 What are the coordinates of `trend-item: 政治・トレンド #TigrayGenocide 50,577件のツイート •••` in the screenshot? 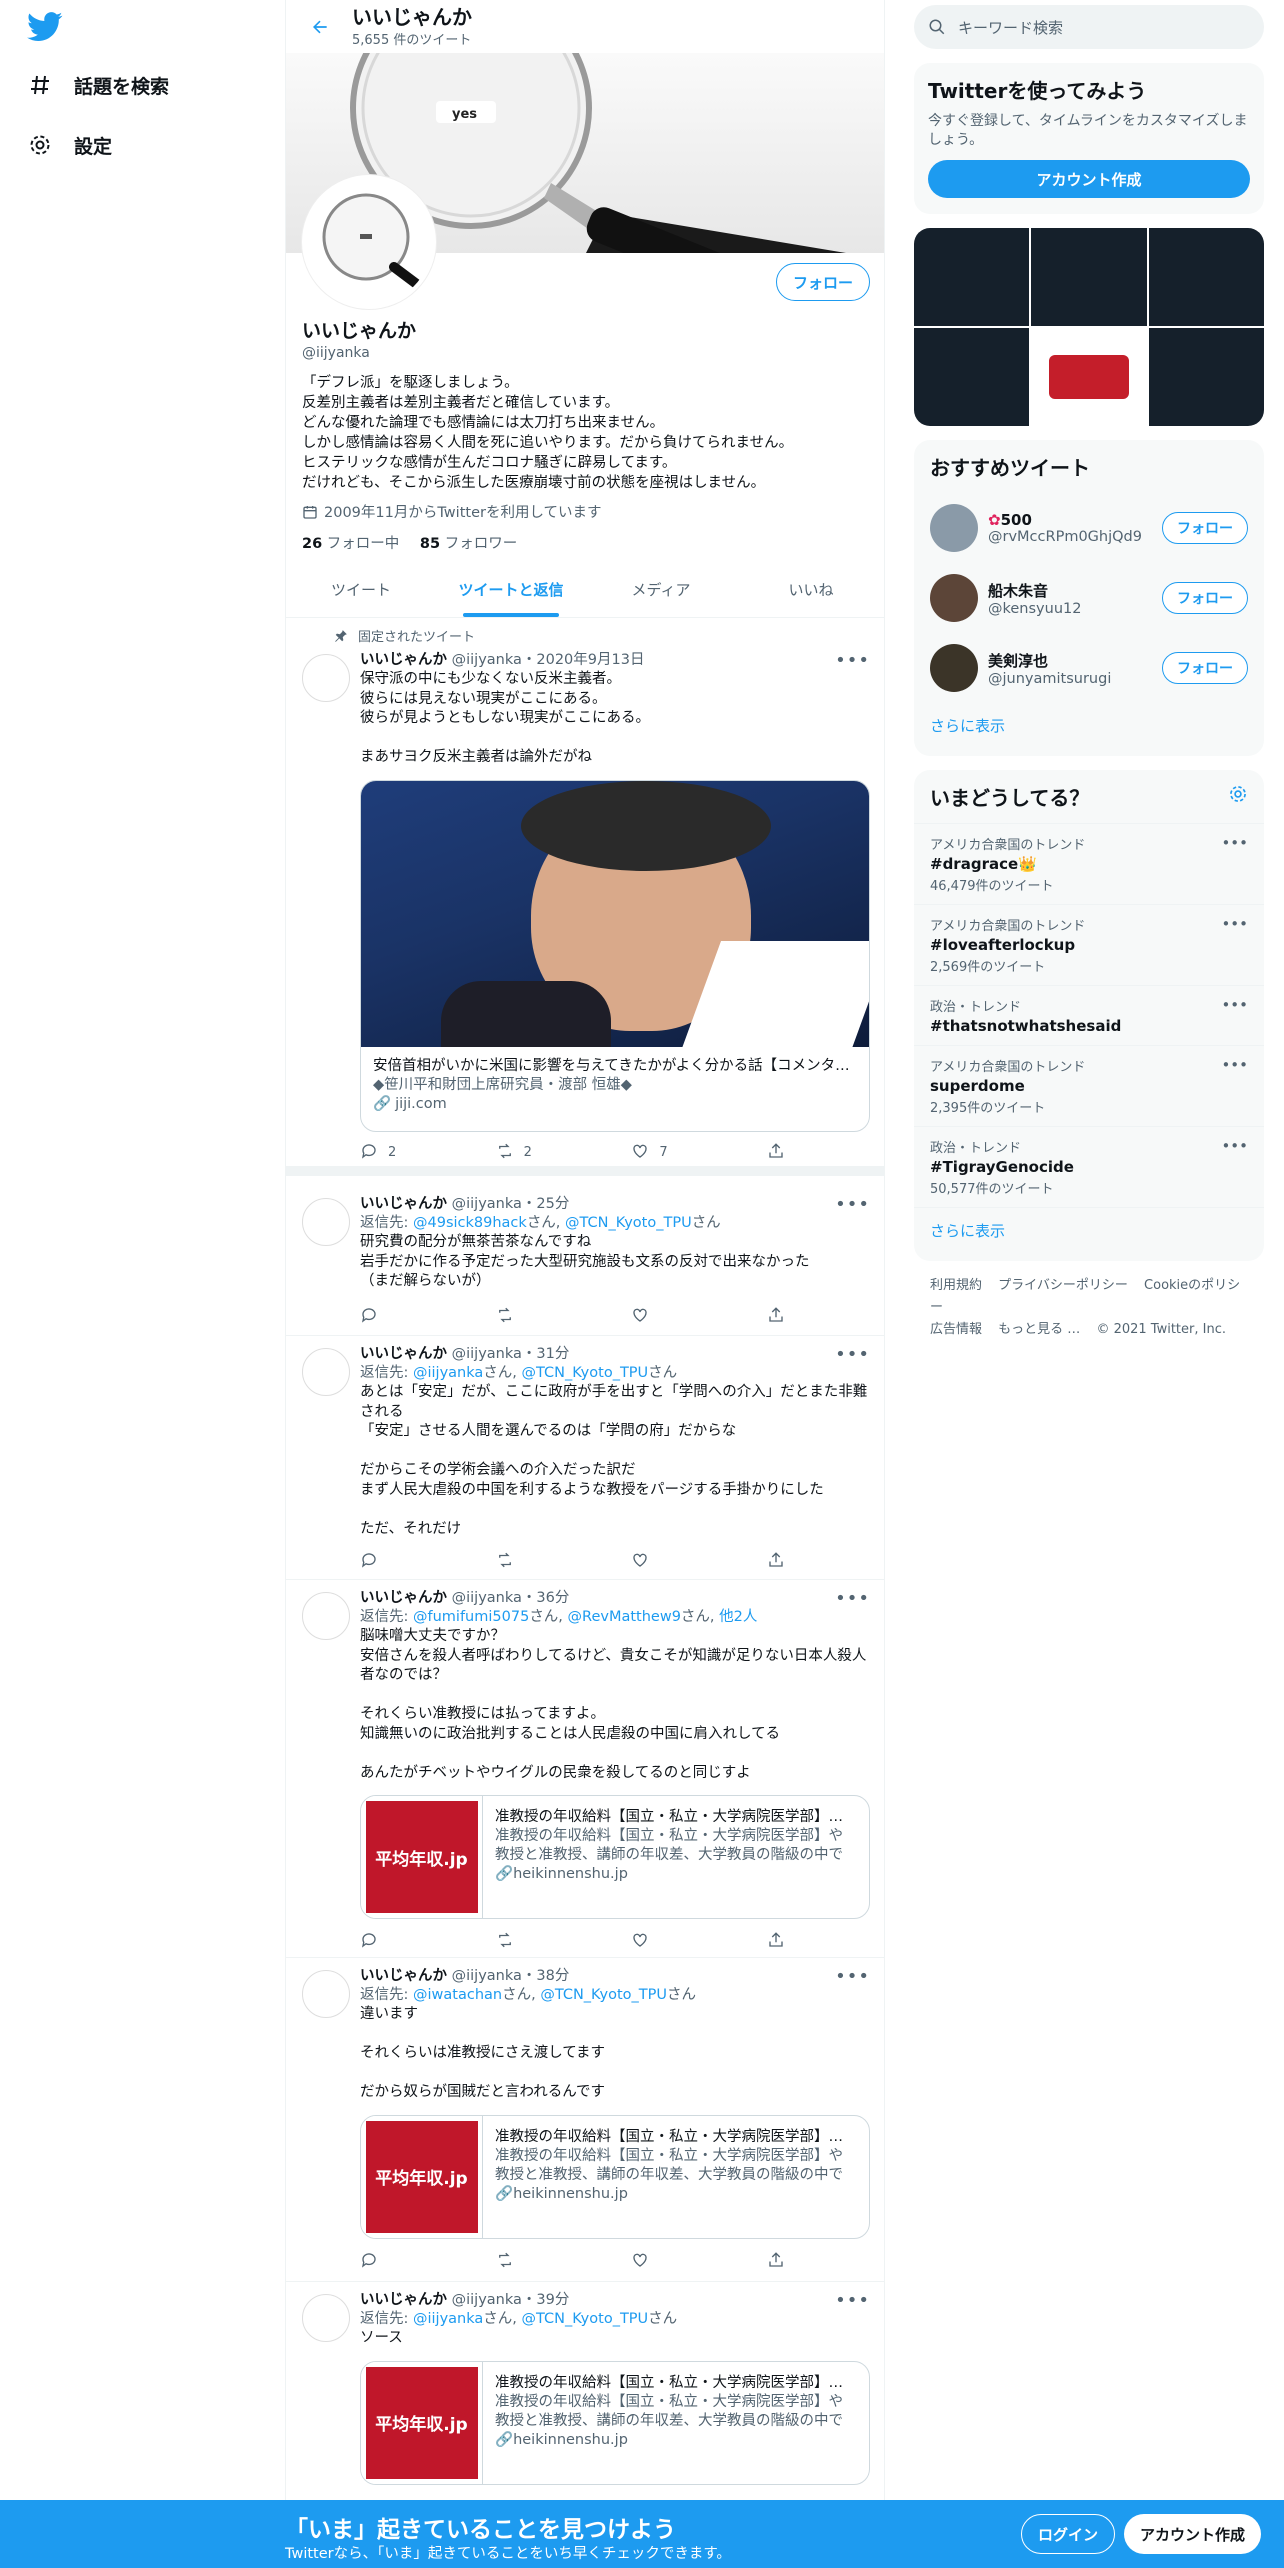 It's located at (1089, 1166).